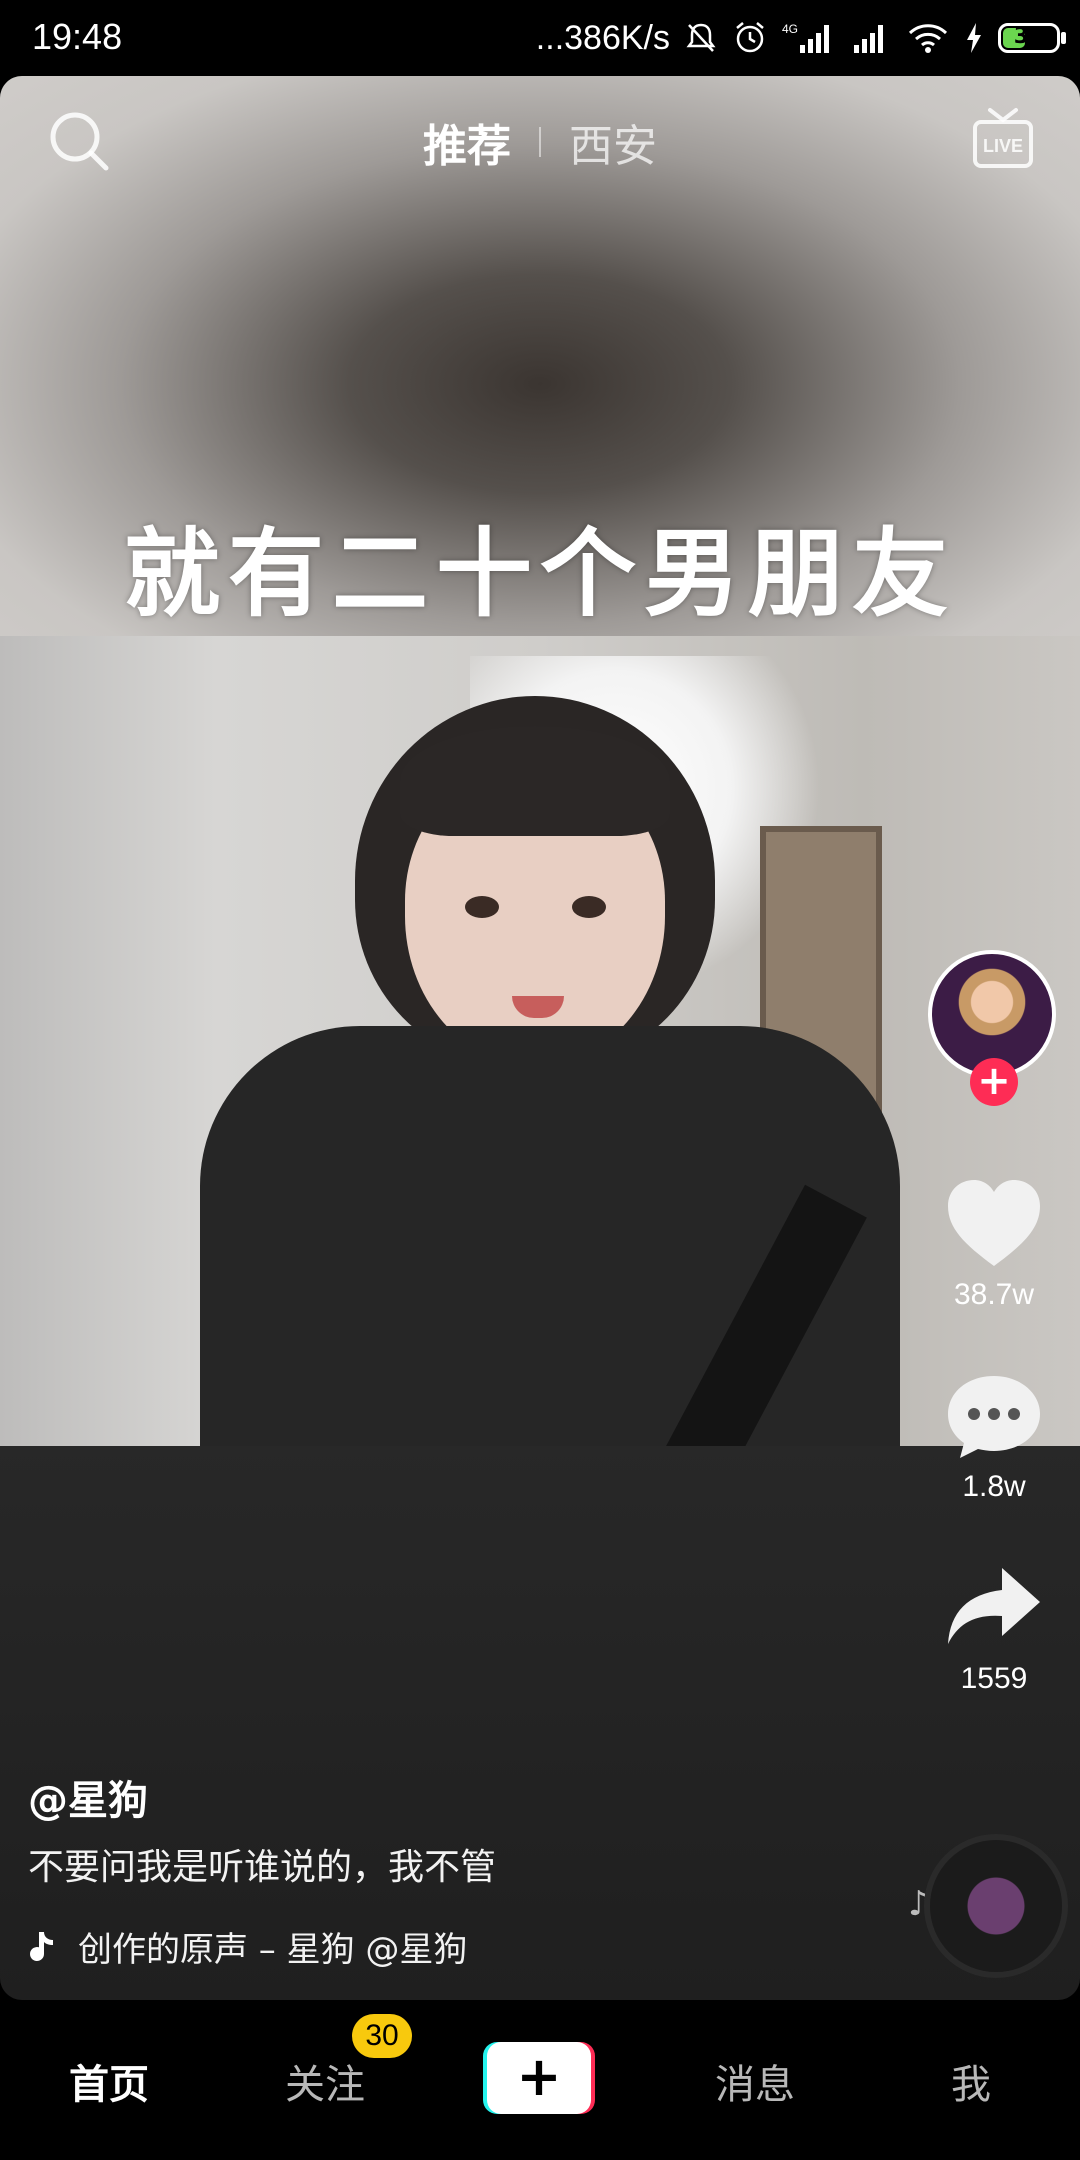 Image resolution: width=1080 pixels, height=2160 pixels. I want to click on video-description: 不要问我是听谁说的，我不管, so click(262, 1867).